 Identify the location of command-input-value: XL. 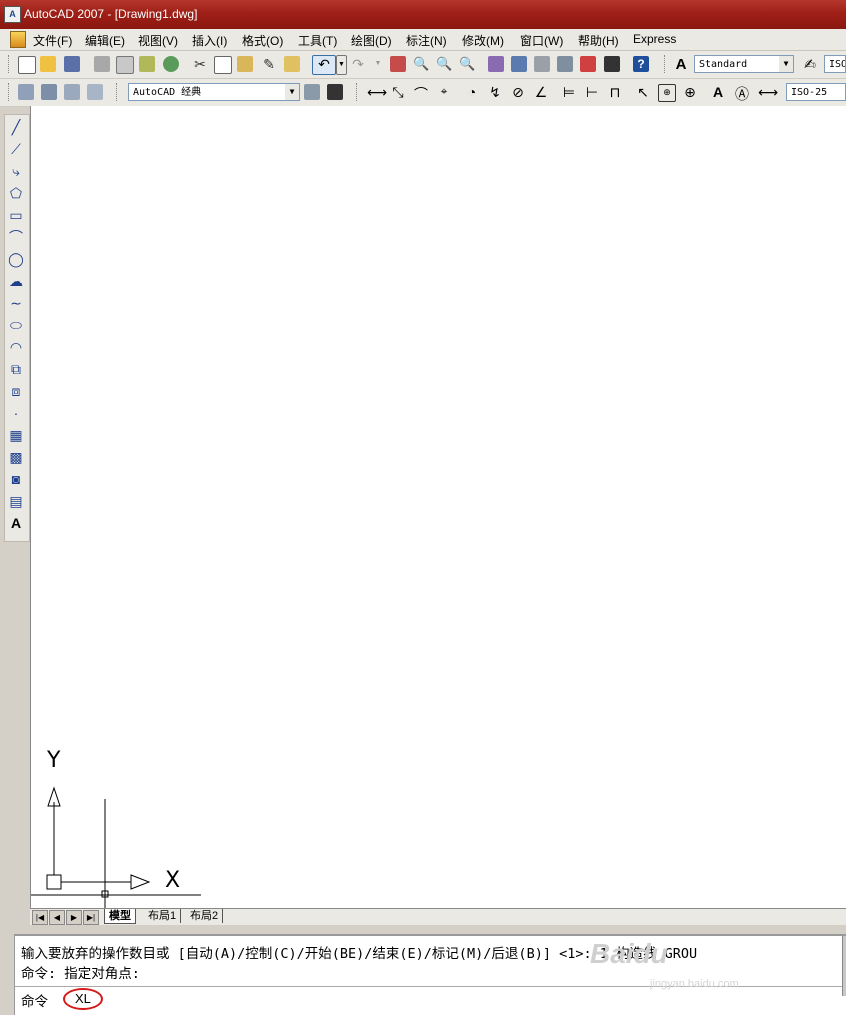
(83, 998).